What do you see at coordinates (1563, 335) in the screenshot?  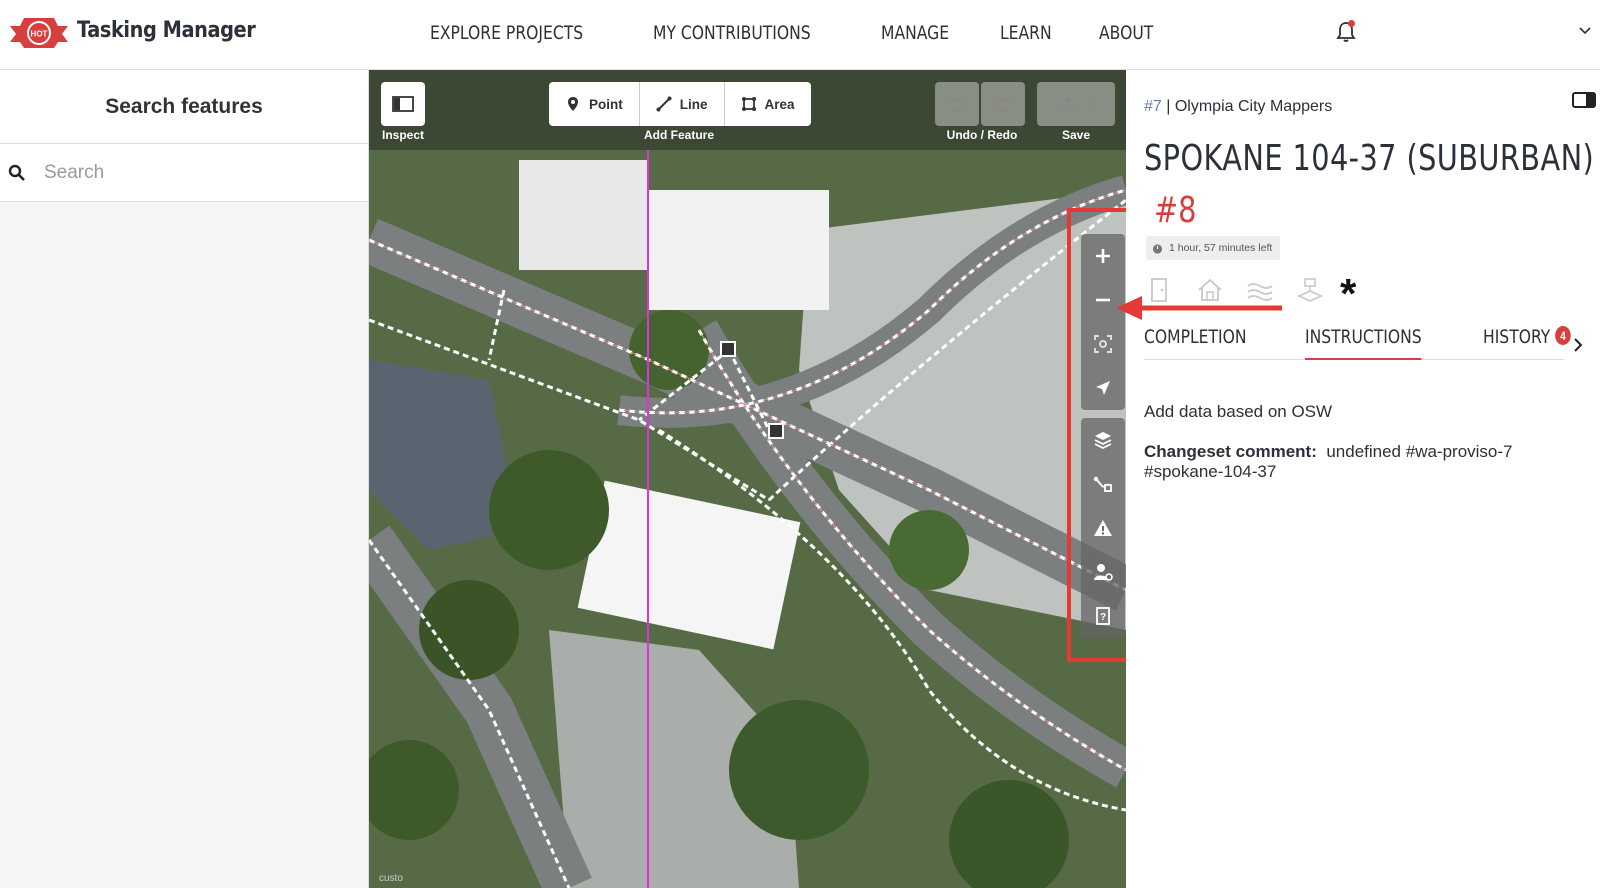 I see `history-count-badge: 4` at bounding box center [1563, 335].